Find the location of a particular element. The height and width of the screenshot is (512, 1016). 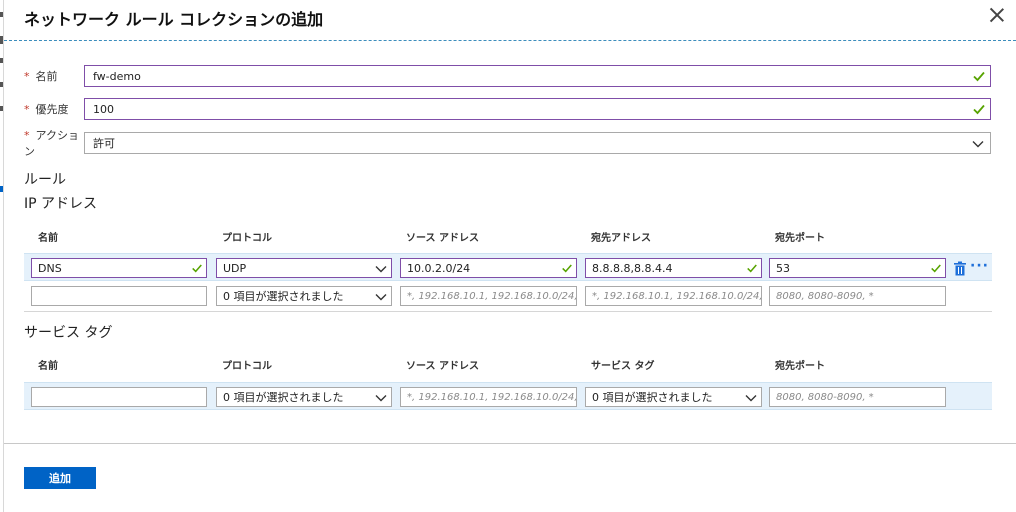

rule-port-input: 53 is located at coordinates (857, 268).